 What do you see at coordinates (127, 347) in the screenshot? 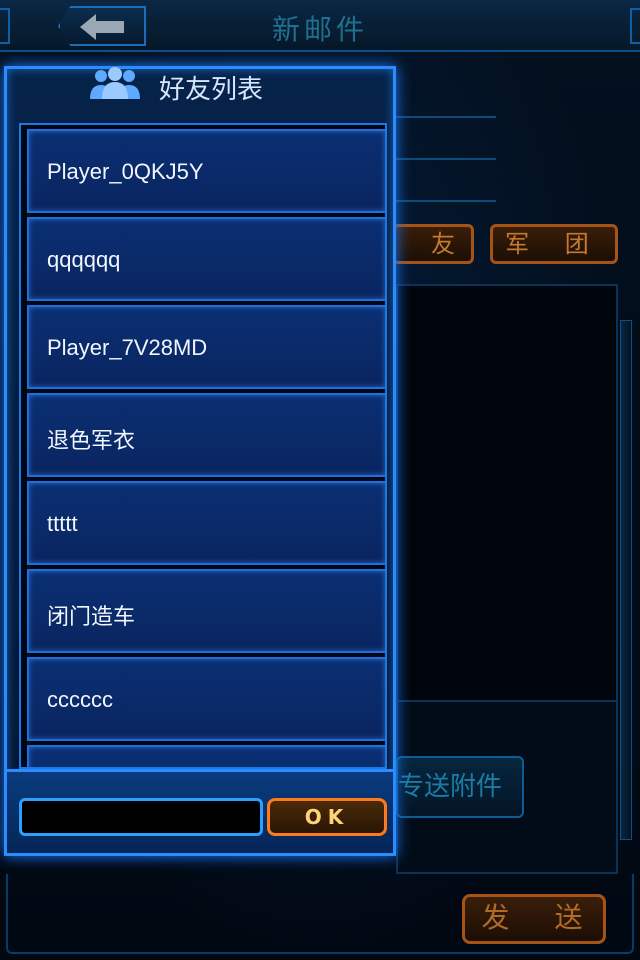
I see `friend-name: Player_7V28MD` at bounding box center [127, 347].